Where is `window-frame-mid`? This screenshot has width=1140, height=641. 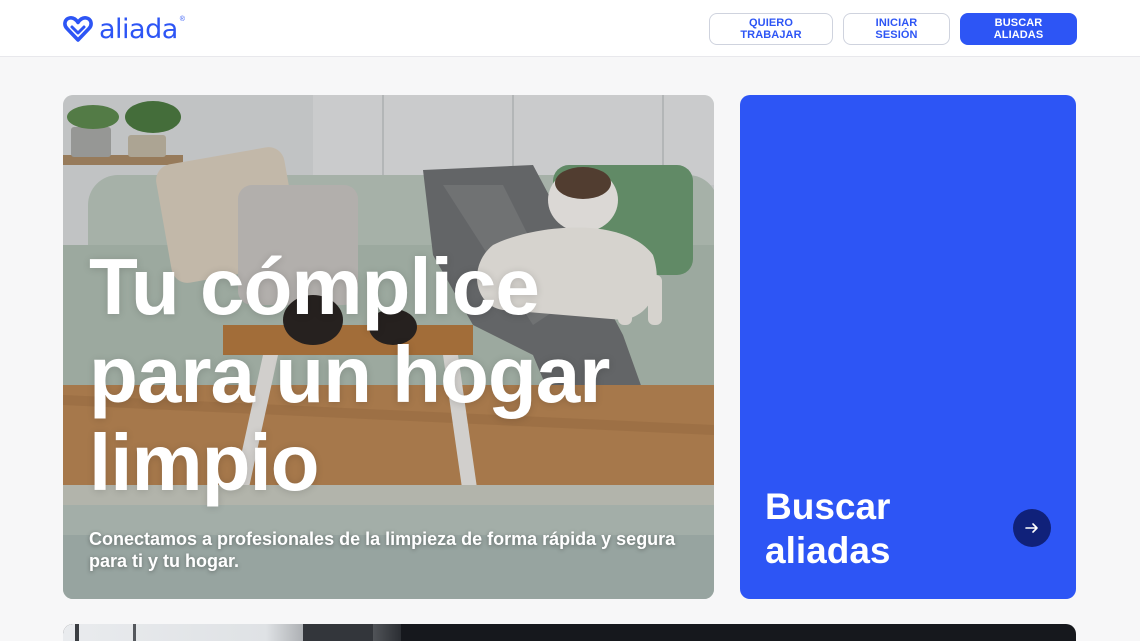 window-frame-mid is located at coordinates (134, 632).